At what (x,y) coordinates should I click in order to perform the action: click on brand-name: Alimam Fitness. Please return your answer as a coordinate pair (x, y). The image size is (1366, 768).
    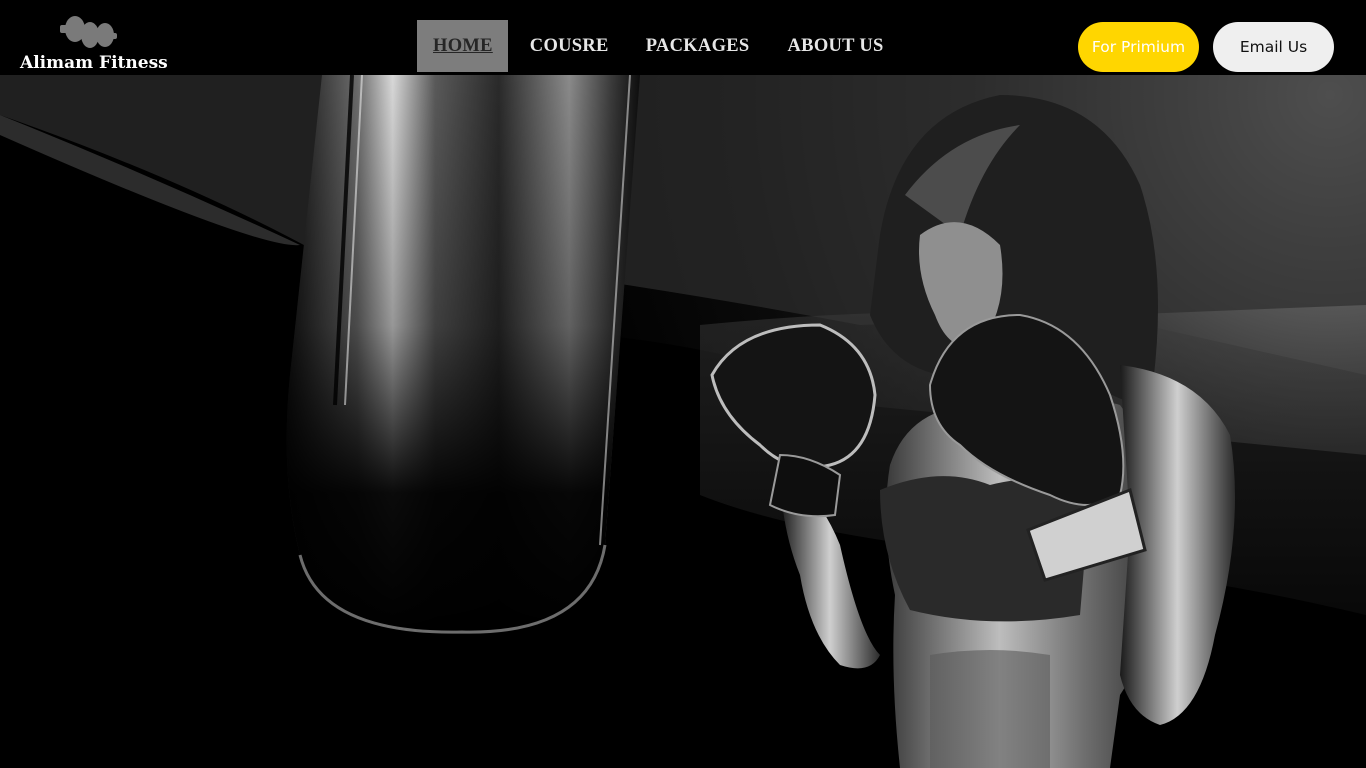
    Looking at the image, I should click on (94, 63).